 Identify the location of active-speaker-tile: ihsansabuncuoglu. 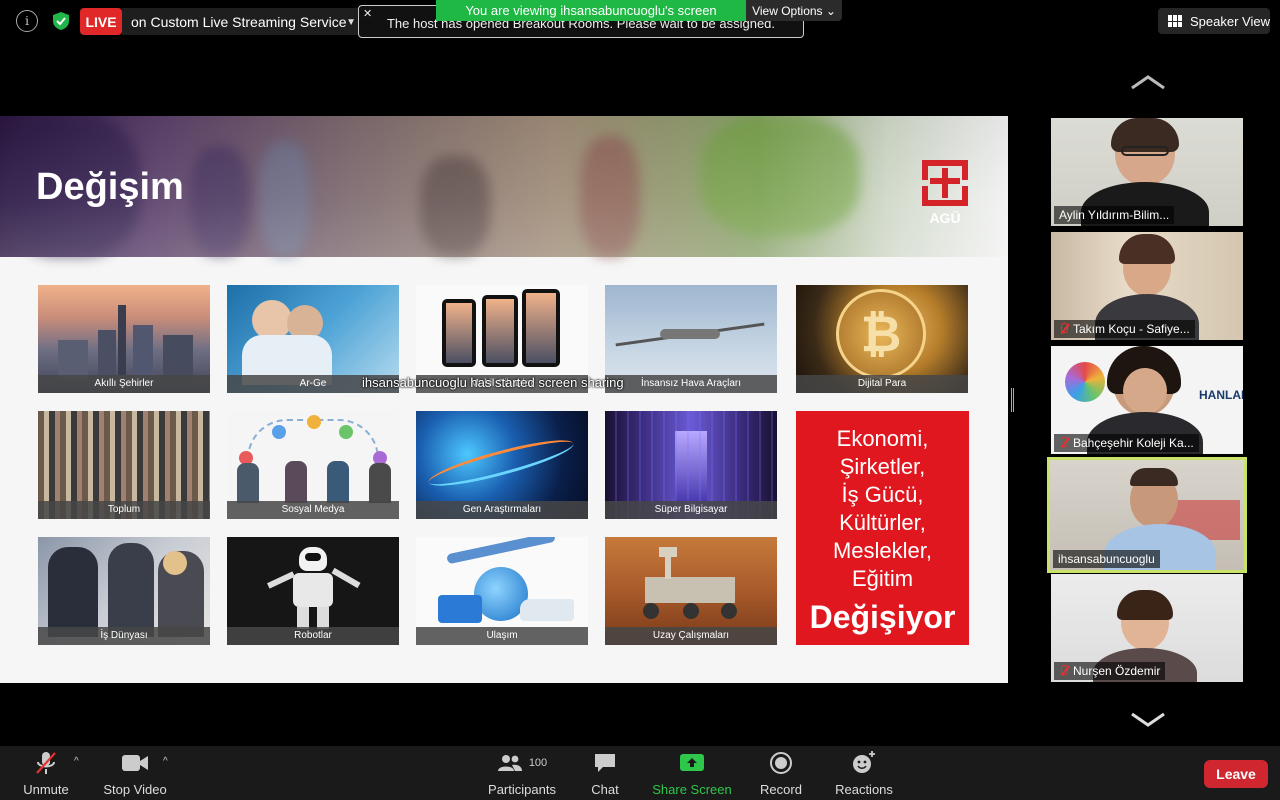
(1147, 515).